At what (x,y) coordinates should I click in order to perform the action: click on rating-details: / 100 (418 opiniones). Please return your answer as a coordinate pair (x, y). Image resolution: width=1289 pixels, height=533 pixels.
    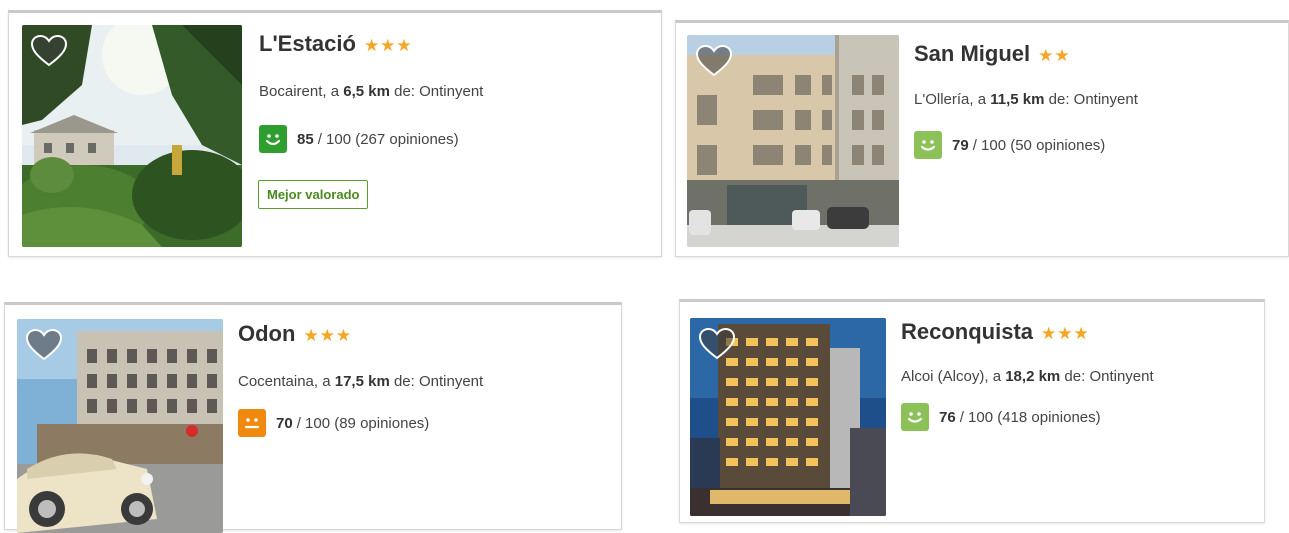
    Looking at the image, I should click on (1030, 417).